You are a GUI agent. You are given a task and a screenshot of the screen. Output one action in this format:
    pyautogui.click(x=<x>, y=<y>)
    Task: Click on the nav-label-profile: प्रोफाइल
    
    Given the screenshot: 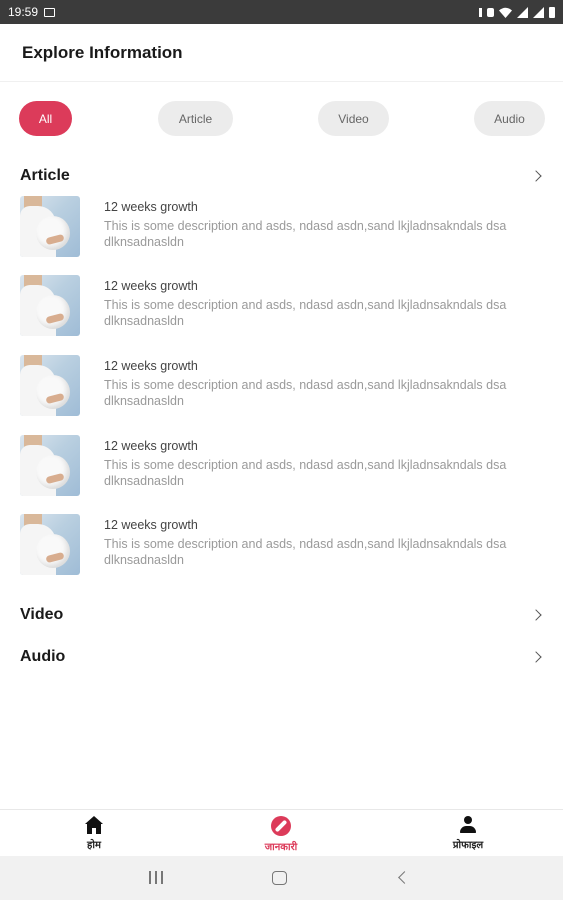 What is the action you would take?
    pyautogui.click(x=468, y=845)
    